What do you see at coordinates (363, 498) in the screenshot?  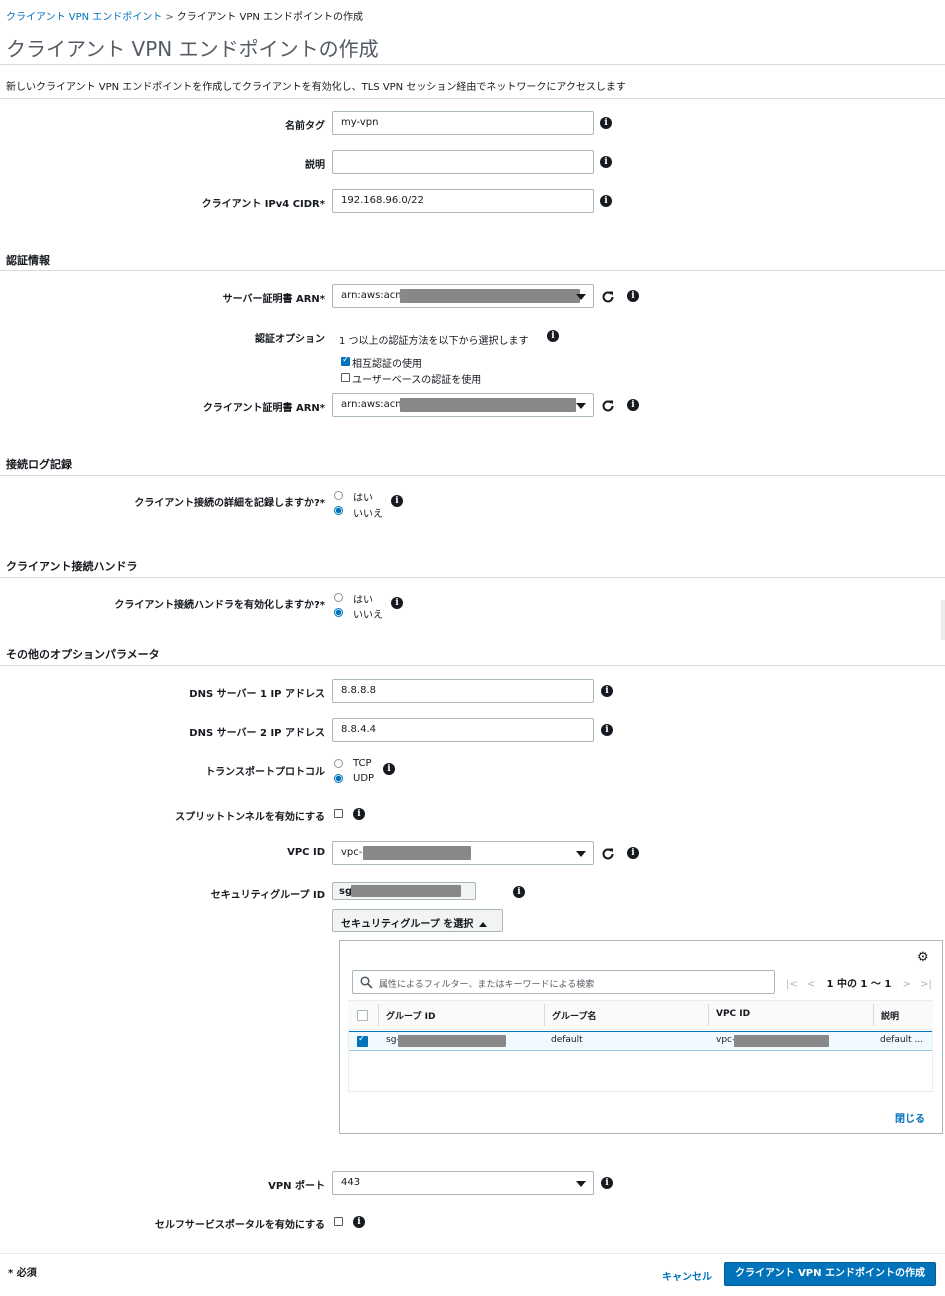 I see `logging-yes-label: はい` at bounding box center [363, 498].